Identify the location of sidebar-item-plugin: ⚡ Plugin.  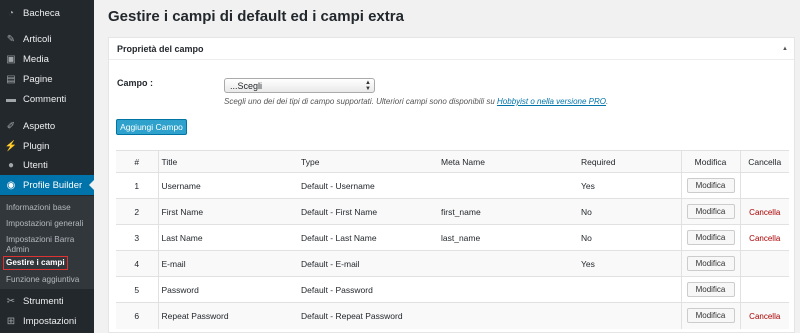
(47, 146).